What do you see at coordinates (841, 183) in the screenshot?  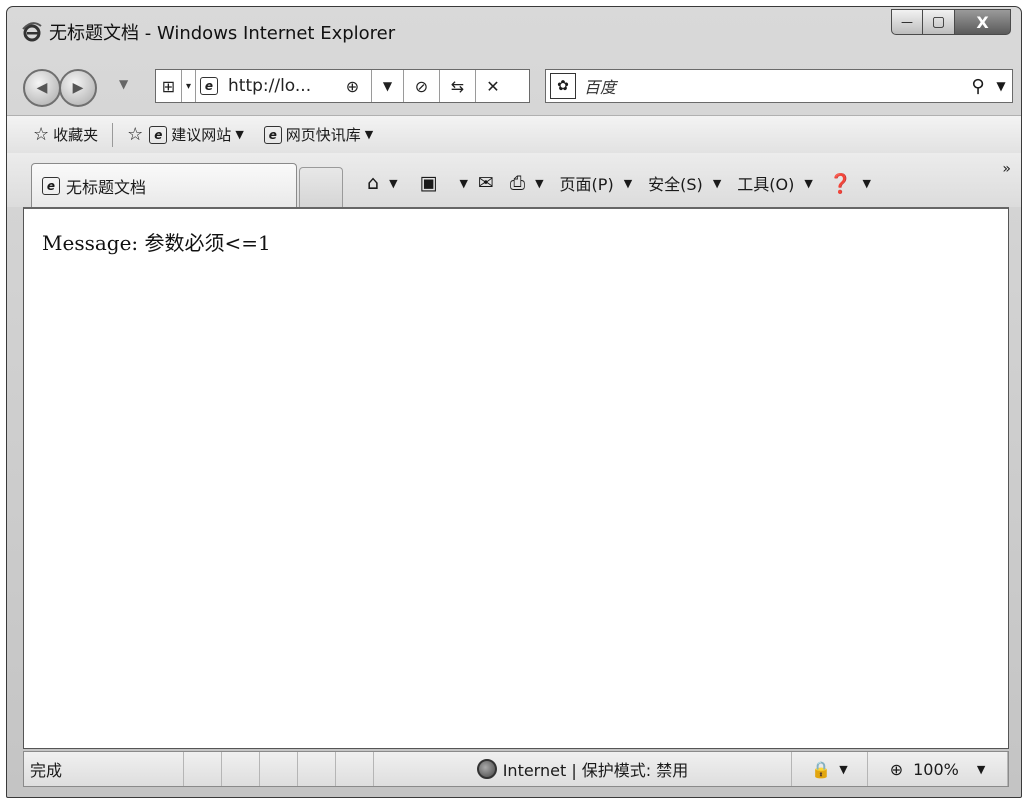 I see `help-icon: ❓` at bounding box center [841, 183].